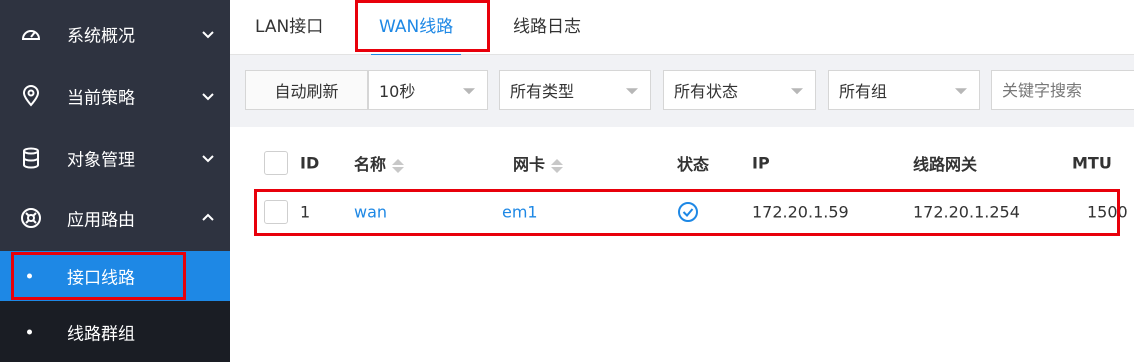 The image size is (1134, 362). Describe the element at coordinates (520, 212) in the screenshot. I see `cell-nic-link: em1` at that location.